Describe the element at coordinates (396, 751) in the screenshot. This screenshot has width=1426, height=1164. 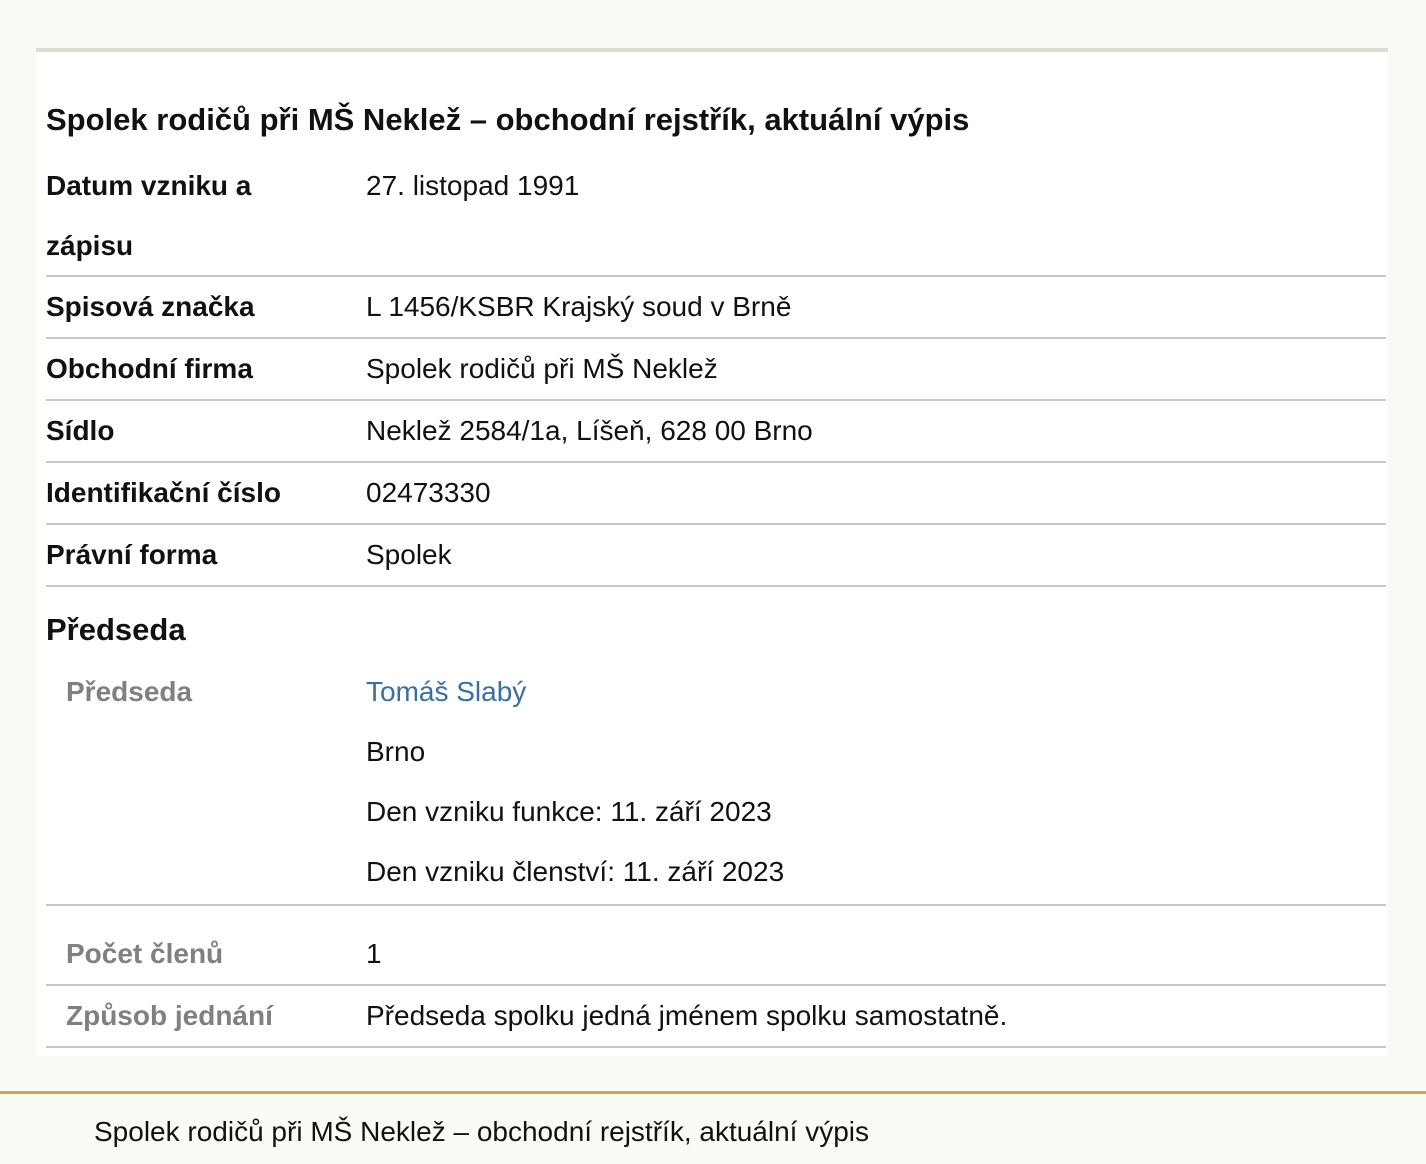
I see `chairman-city: Brno` at that location.